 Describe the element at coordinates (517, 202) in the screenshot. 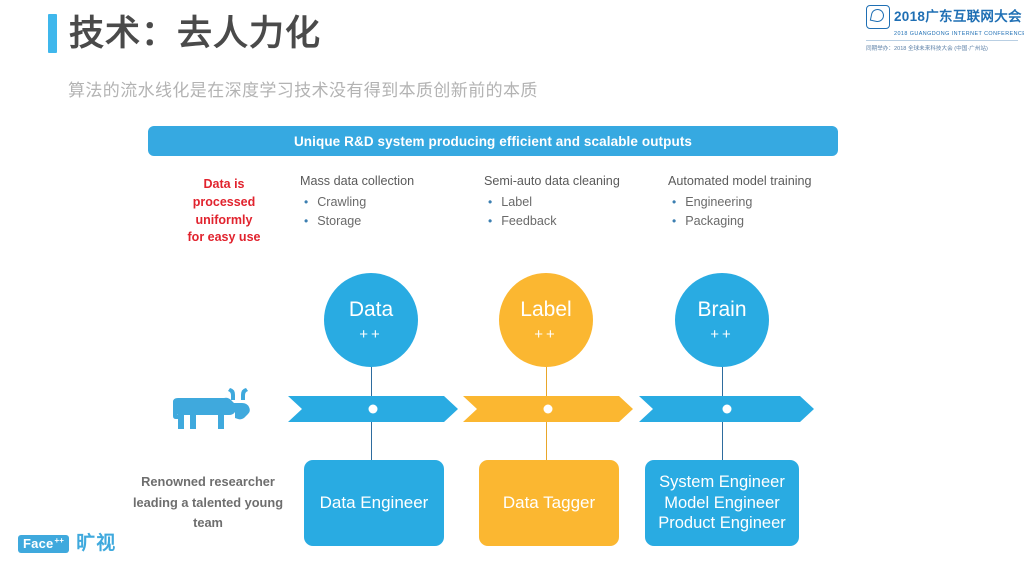

I see `list-item-label: Label` at that location.